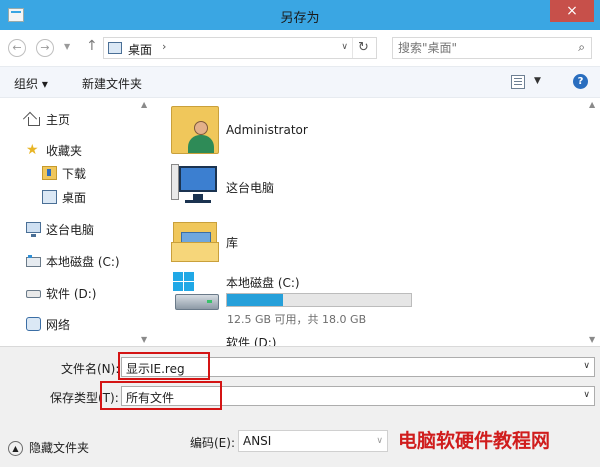  What do you see at coordinates (251, 341) in the screenshot?
I see `item-name: 软件 (D:)` at bounding box center [251, 341].